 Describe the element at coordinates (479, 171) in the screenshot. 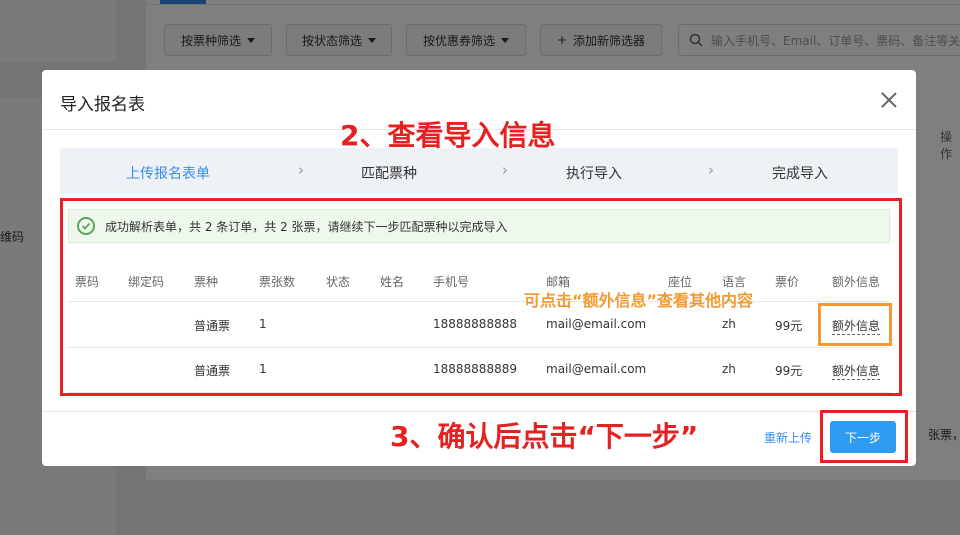

I see `step-bar: 上传报名表单 › 匹配票种 › 执行导入 › 完成导入` at that location.